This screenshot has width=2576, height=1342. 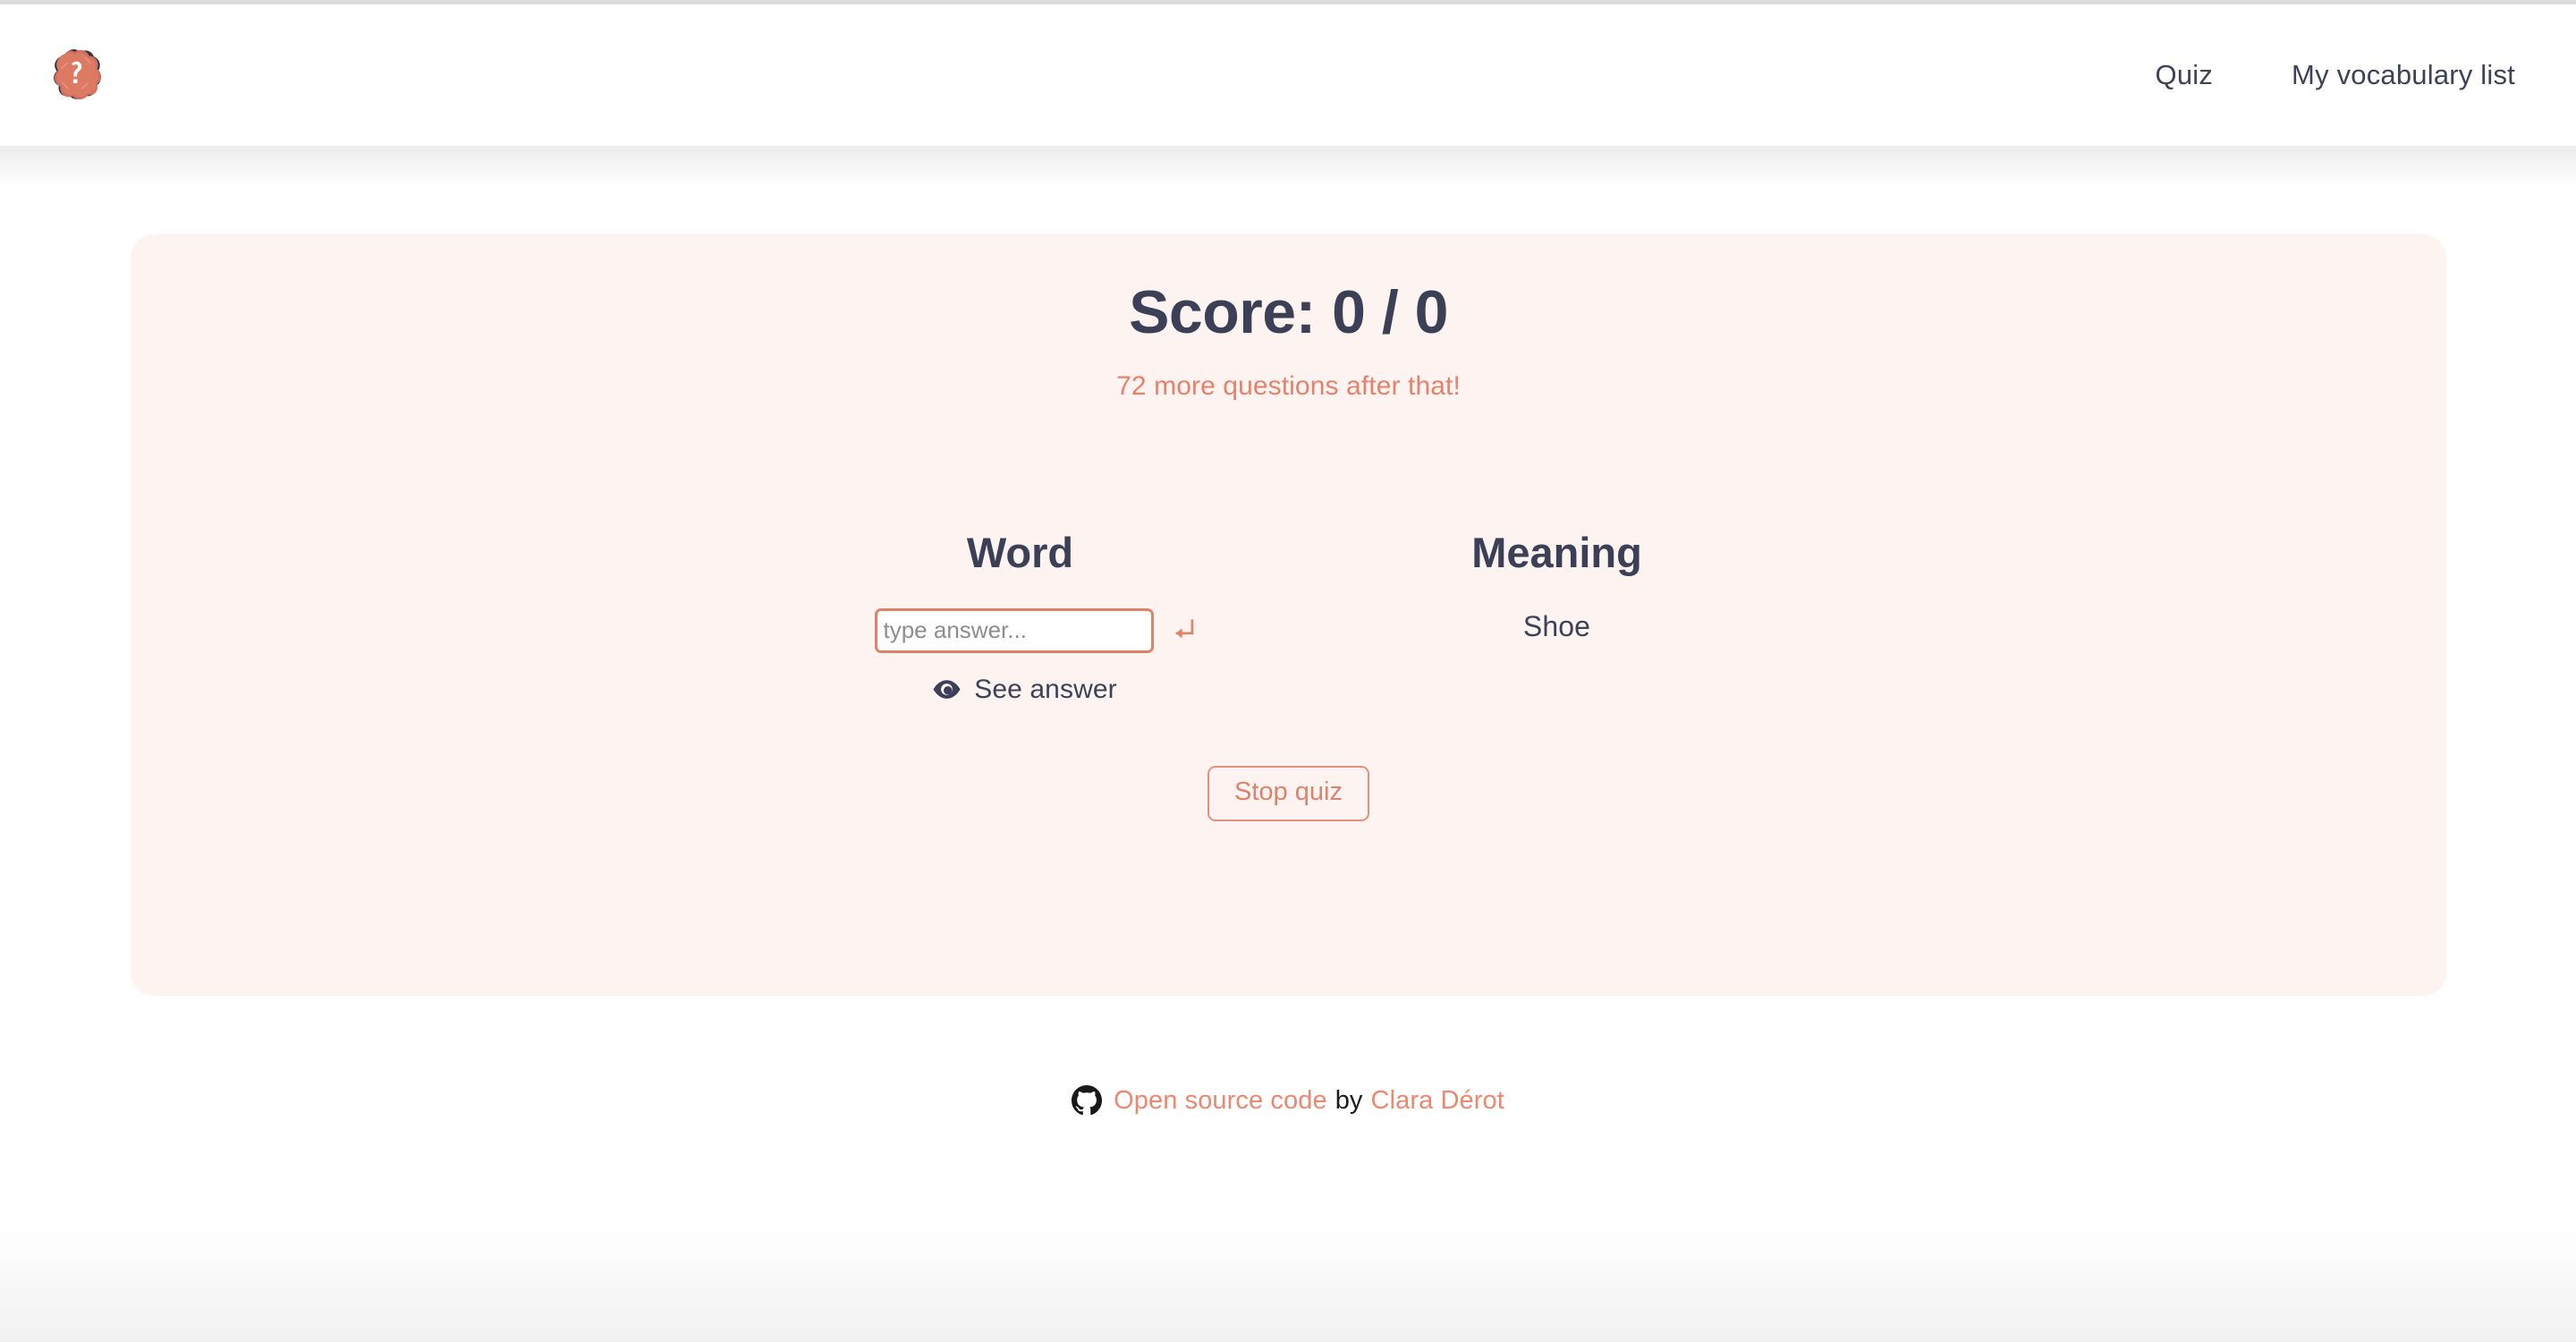 What do you see at coordinates (1220, 1101) in the screenshot?
I see `open-source-code-link: Open source code` at bounding box center [1220, 1101].